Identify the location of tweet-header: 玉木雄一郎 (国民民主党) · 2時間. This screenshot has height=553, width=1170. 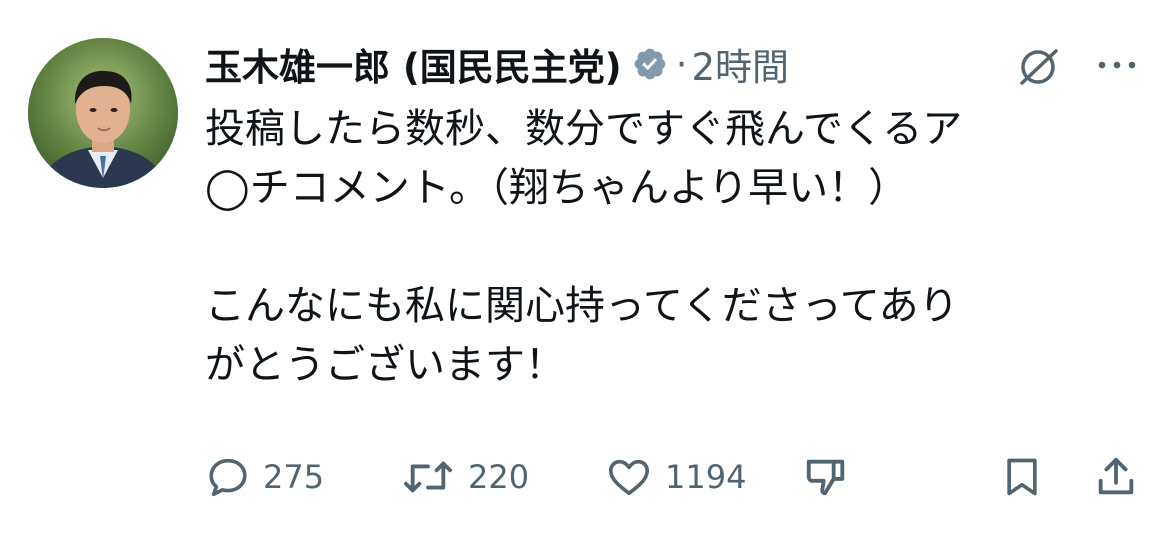
(497, 64).